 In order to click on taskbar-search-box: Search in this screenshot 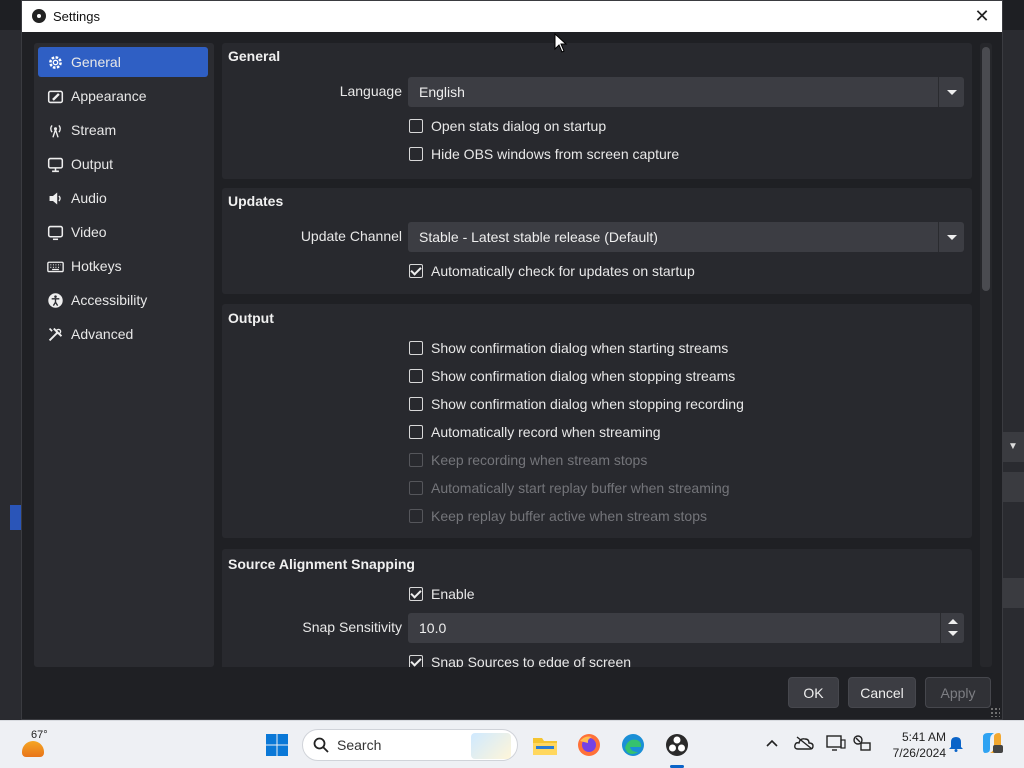, I will do `click(410, 745)`.